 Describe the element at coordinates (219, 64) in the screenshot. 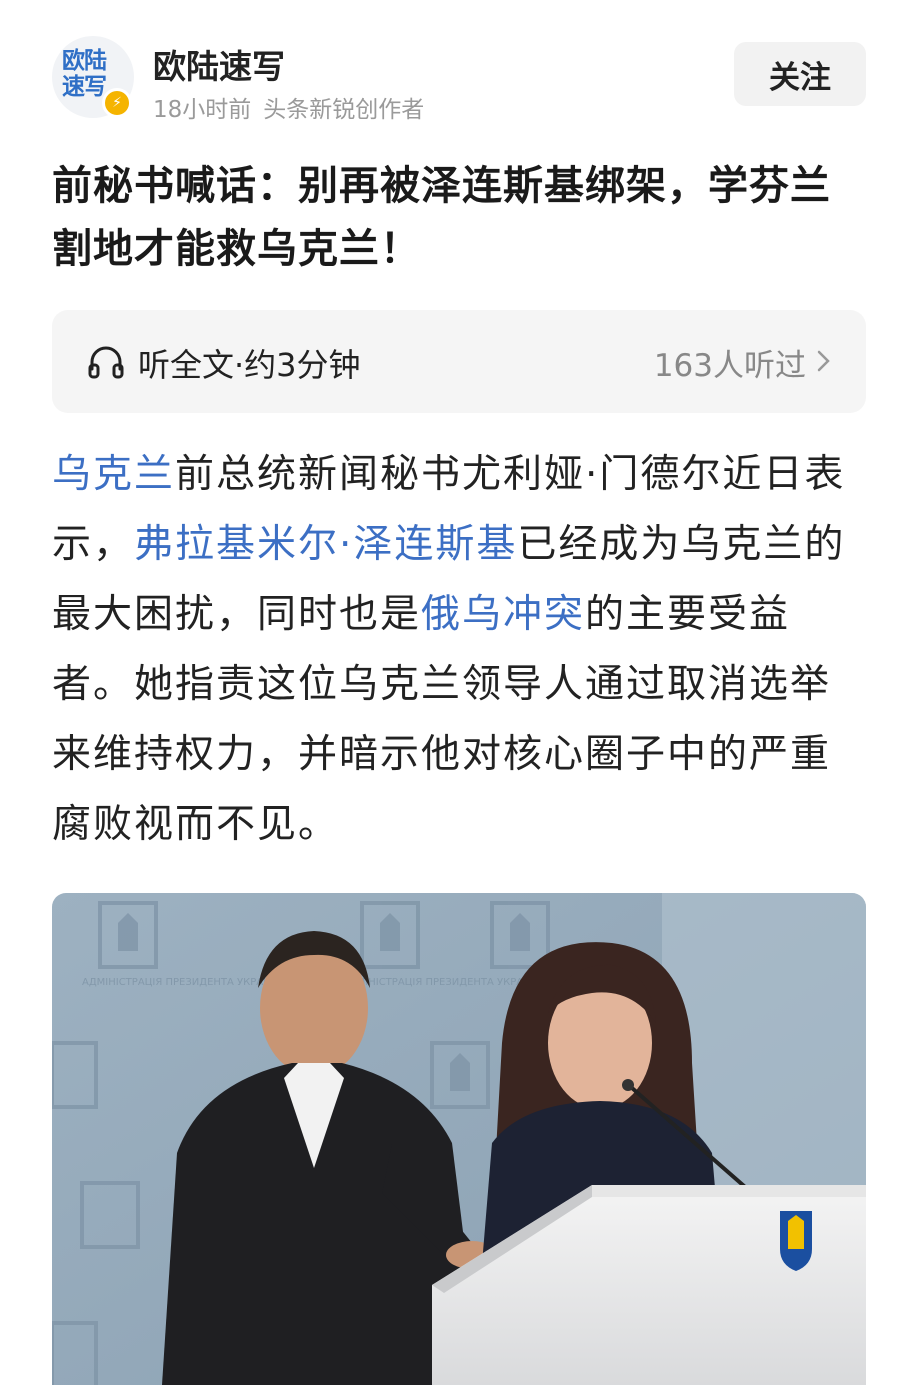

I see `author-name: 欧陆速写` at that location.